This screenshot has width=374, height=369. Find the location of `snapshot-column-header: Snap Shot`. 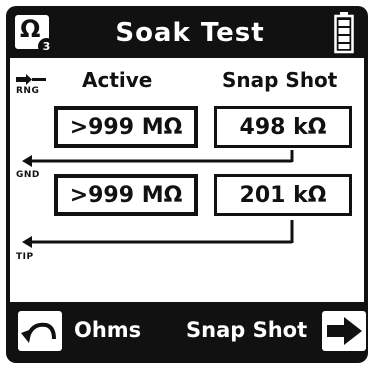

snapshot-column-header: Snap Shot is located at coordinates (280, 80).